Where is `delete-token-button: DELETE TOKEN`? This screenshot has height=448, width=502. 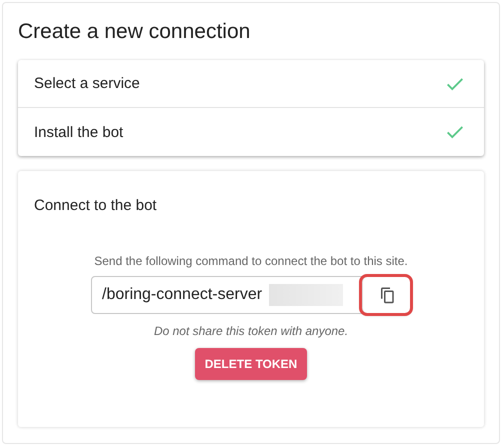 delete-token-button: DELETE TOKEN is located at coordinates (251, 364).